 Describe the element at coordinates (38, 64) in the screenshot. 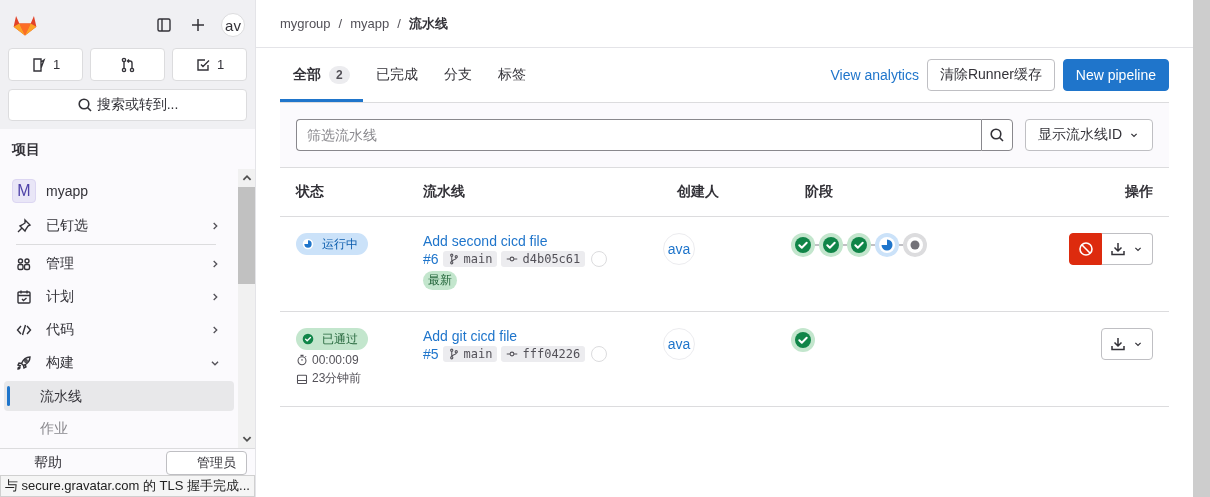

I see `issue-icon` at that location.